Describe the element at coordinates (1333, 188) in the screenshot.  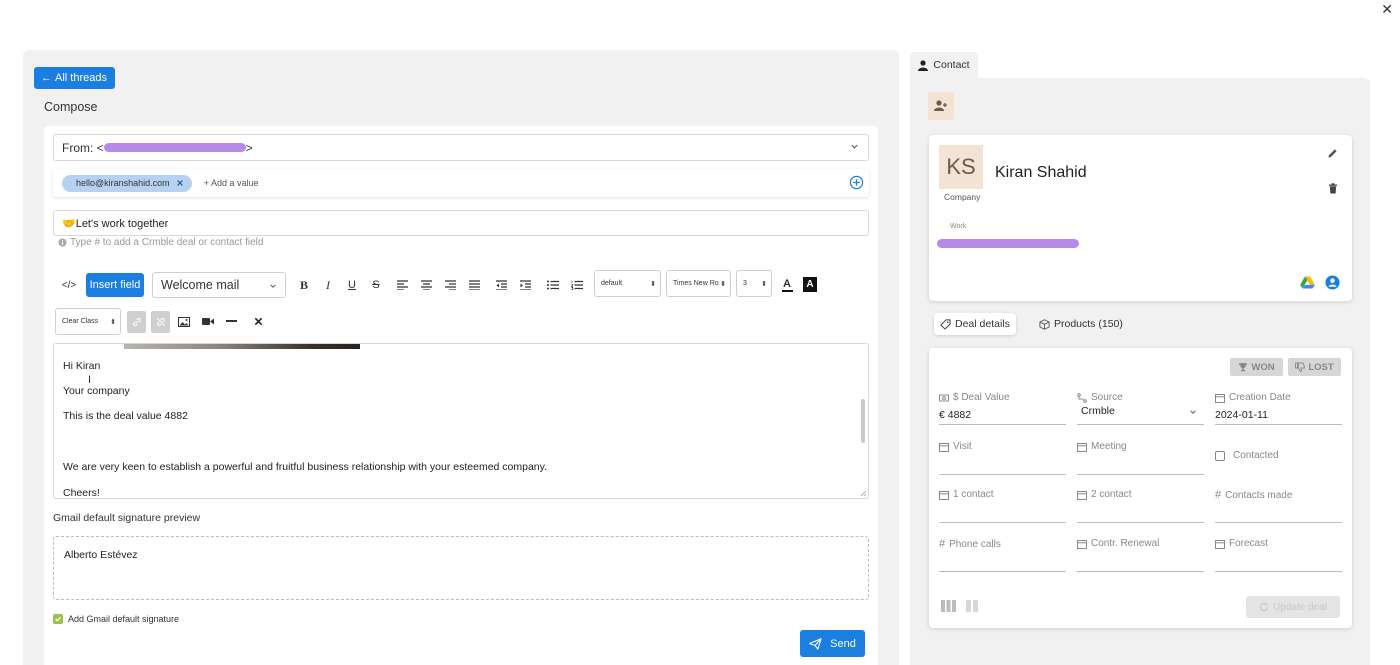
I see `trash-icon` at that location.